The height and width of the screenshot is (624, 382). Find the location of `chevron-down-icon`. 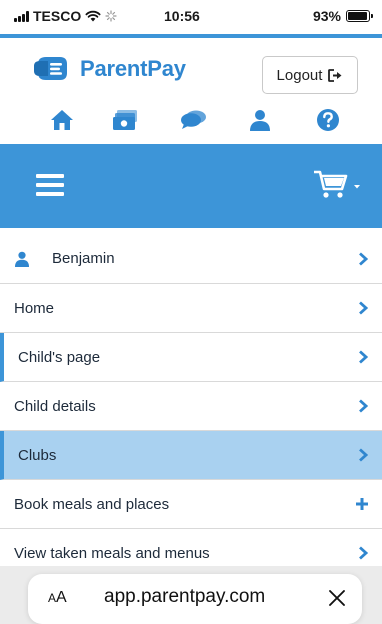

chevron-down-icon is located at coordinates (357, 187).